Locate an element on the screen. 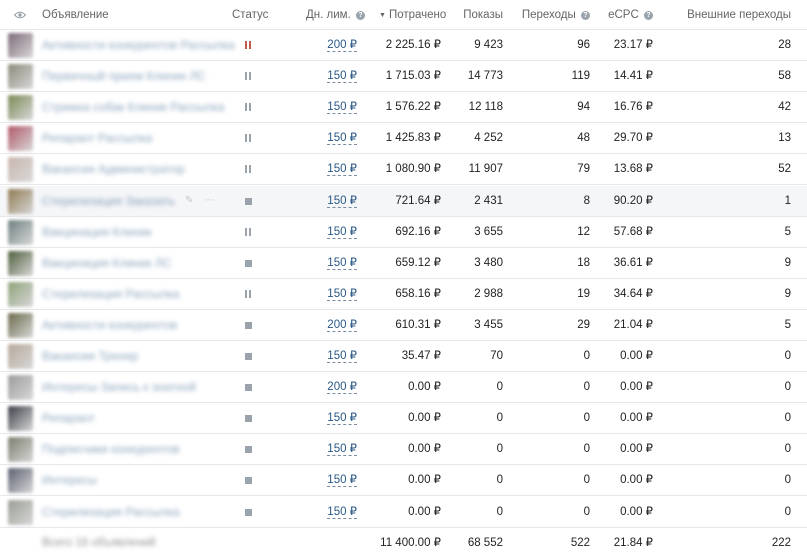  ad-name-link: Вакансии Тренер is located at coordinates (90, 356).